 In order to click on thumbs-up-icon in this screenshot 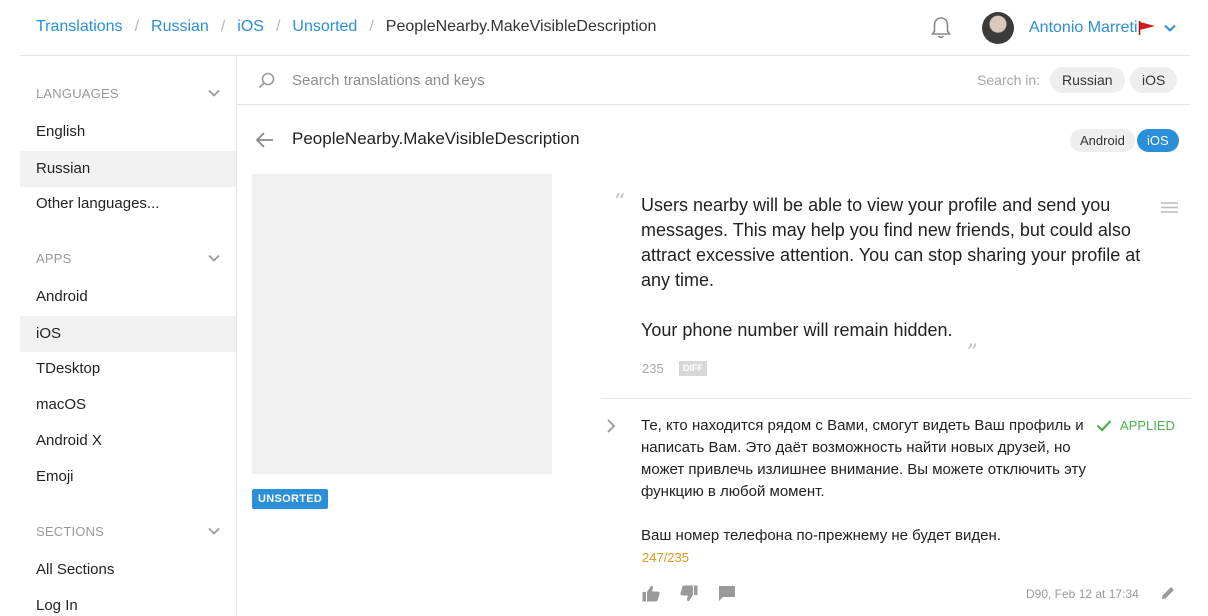, I will do `click(651, 593)`.